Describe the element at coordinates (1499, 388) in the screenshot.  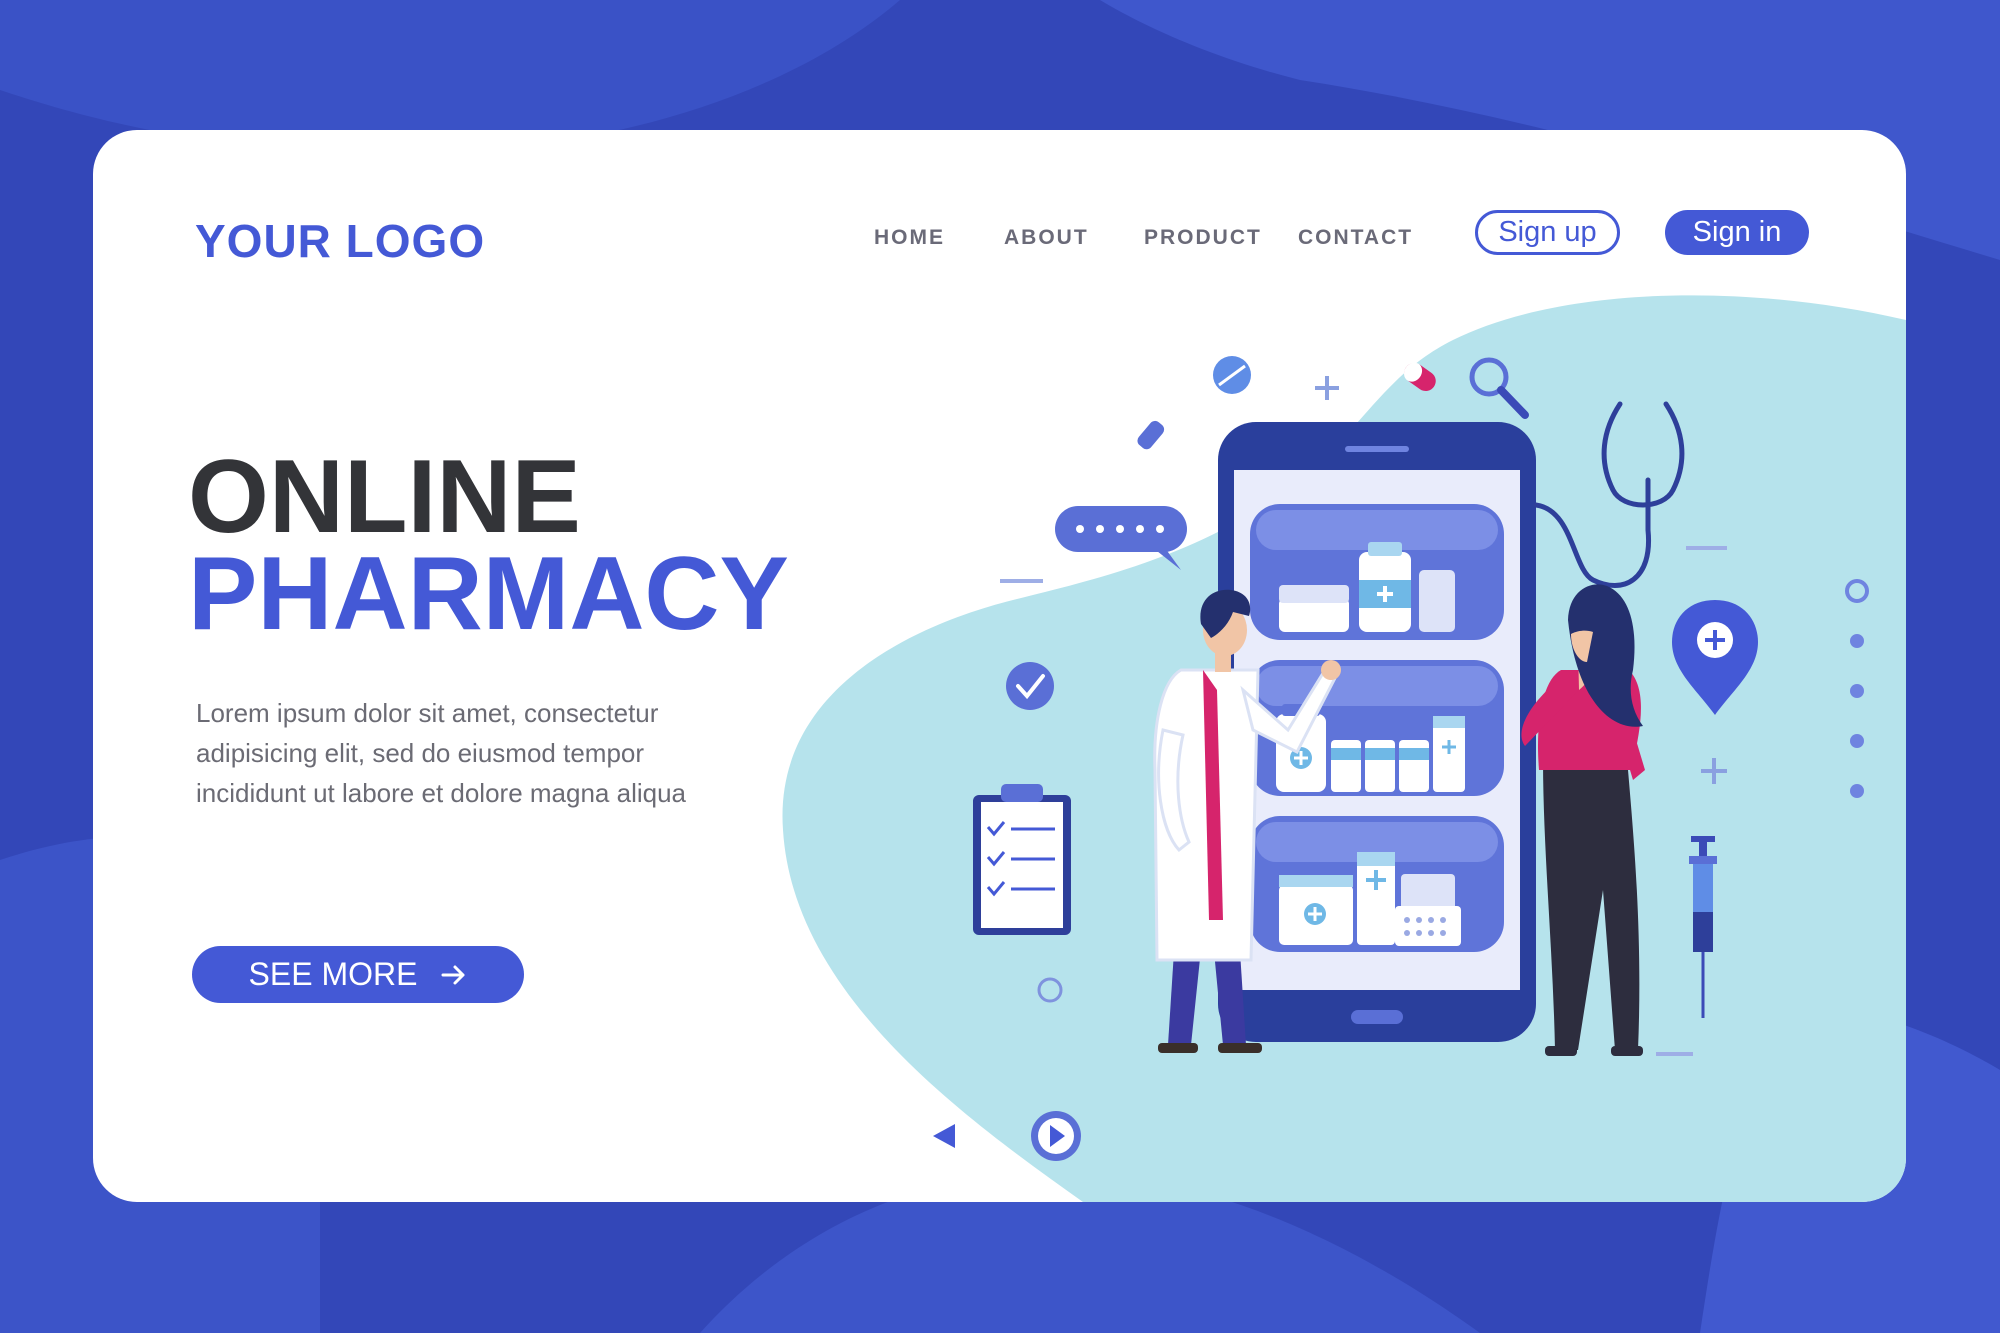
I see `magnifier-icon` at that location.